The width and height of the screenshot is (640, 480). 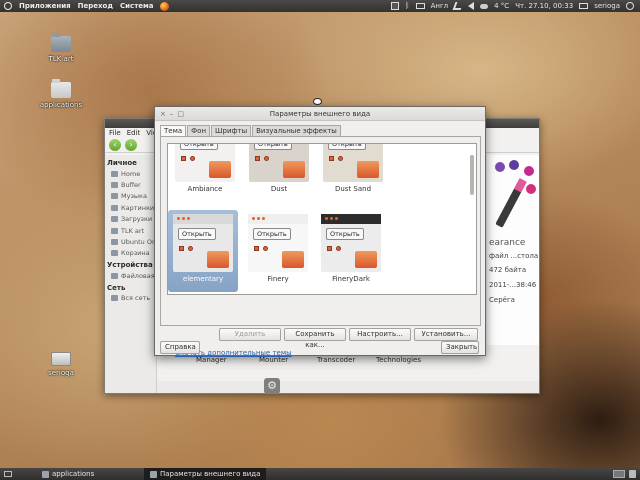 What do you see at coordinates (130, 219) in the screenshot?
I see `sidebar-item-downloads: Загрузки` at bounding box center [130, 219].